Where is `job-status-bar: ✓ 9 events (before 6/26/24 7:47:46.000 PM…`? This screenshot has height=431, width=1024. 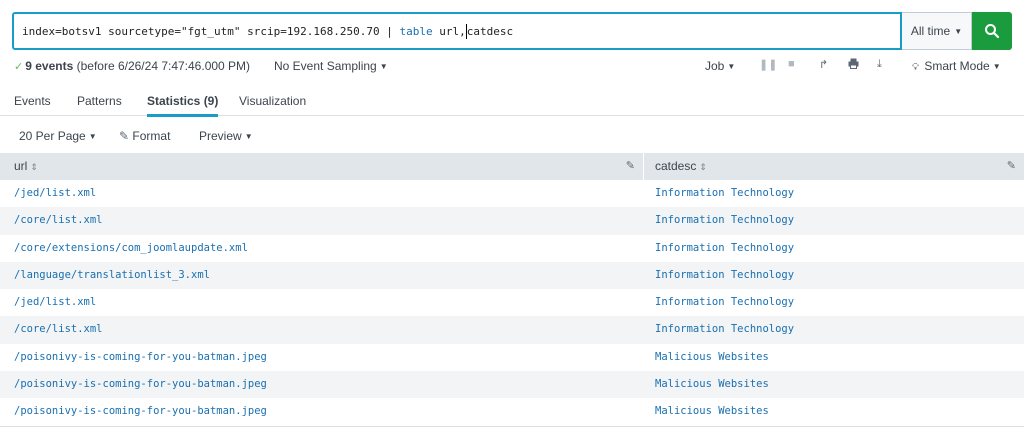 job-status-bar: ✓ 9 events (before 6/26/24 7:47:46.000 PM… is located at coordinates (512, 66).